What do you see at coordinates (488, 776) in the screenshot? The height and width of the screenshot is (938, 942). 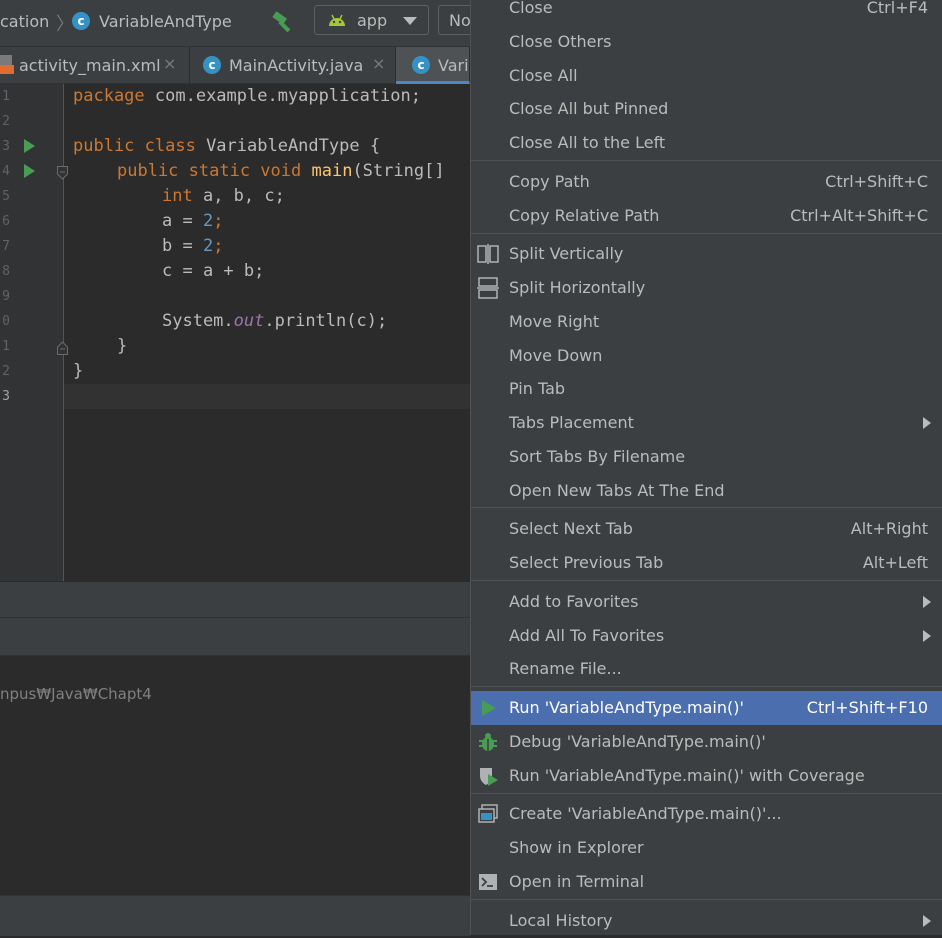 I see `coverage-icon` at bounding box center [488, 776].